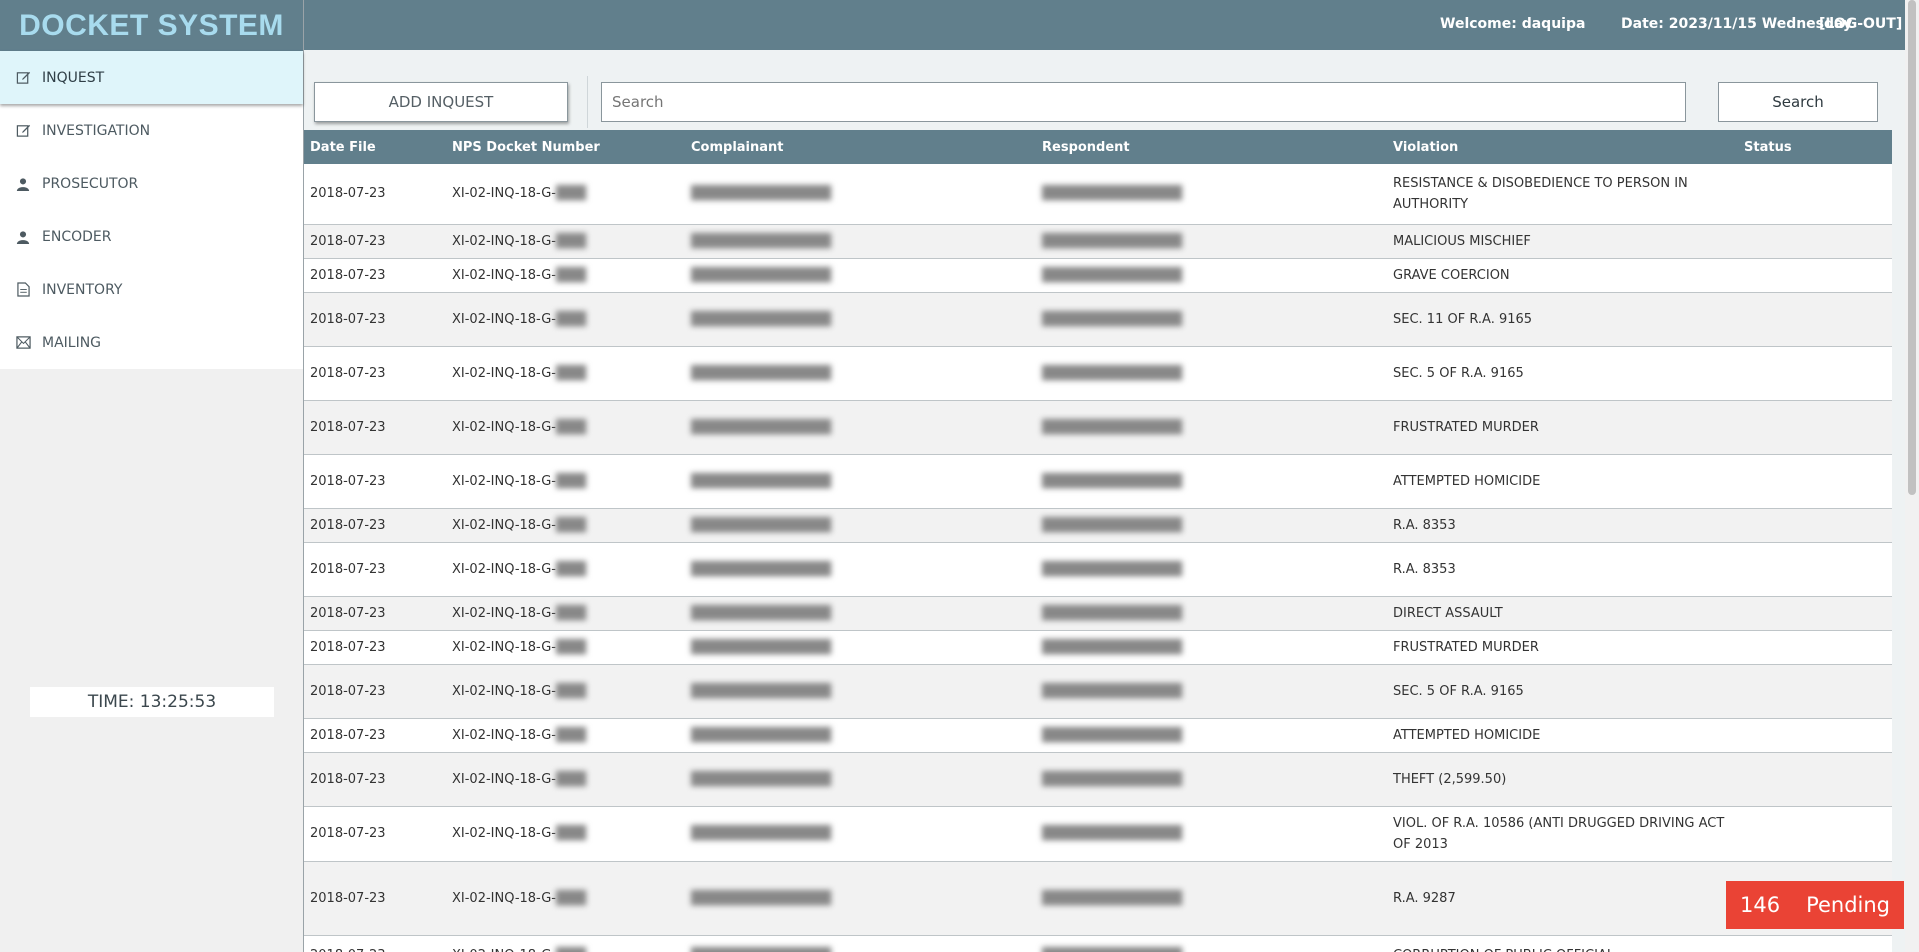  I want to click on column-header-respondent: Respondent, so click(1211, 147).